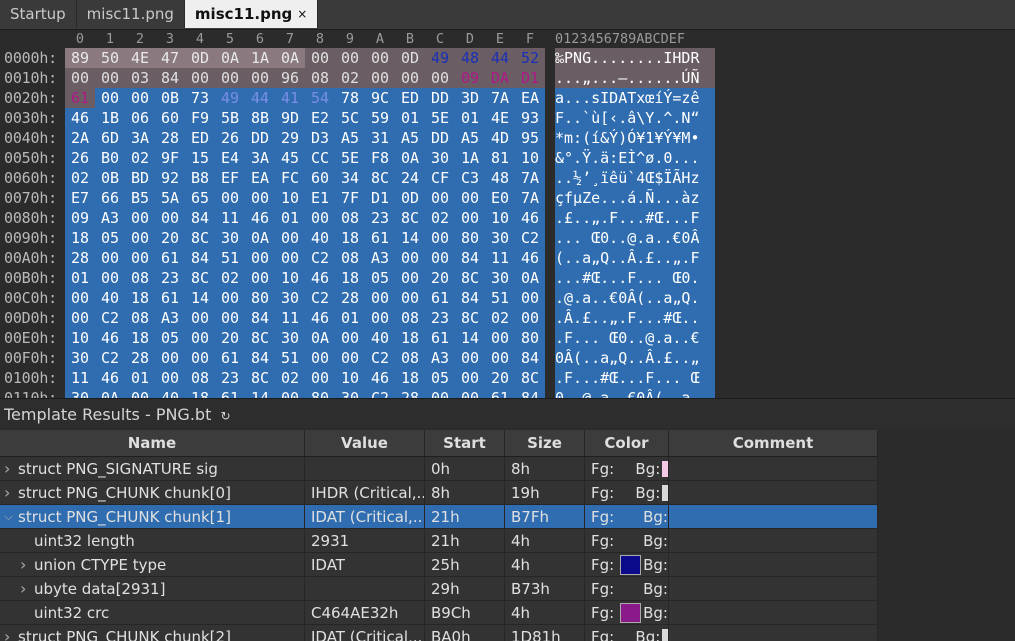 The image size is (1015, 641). I want to click on hex-byte: 18, so click(140, 338).